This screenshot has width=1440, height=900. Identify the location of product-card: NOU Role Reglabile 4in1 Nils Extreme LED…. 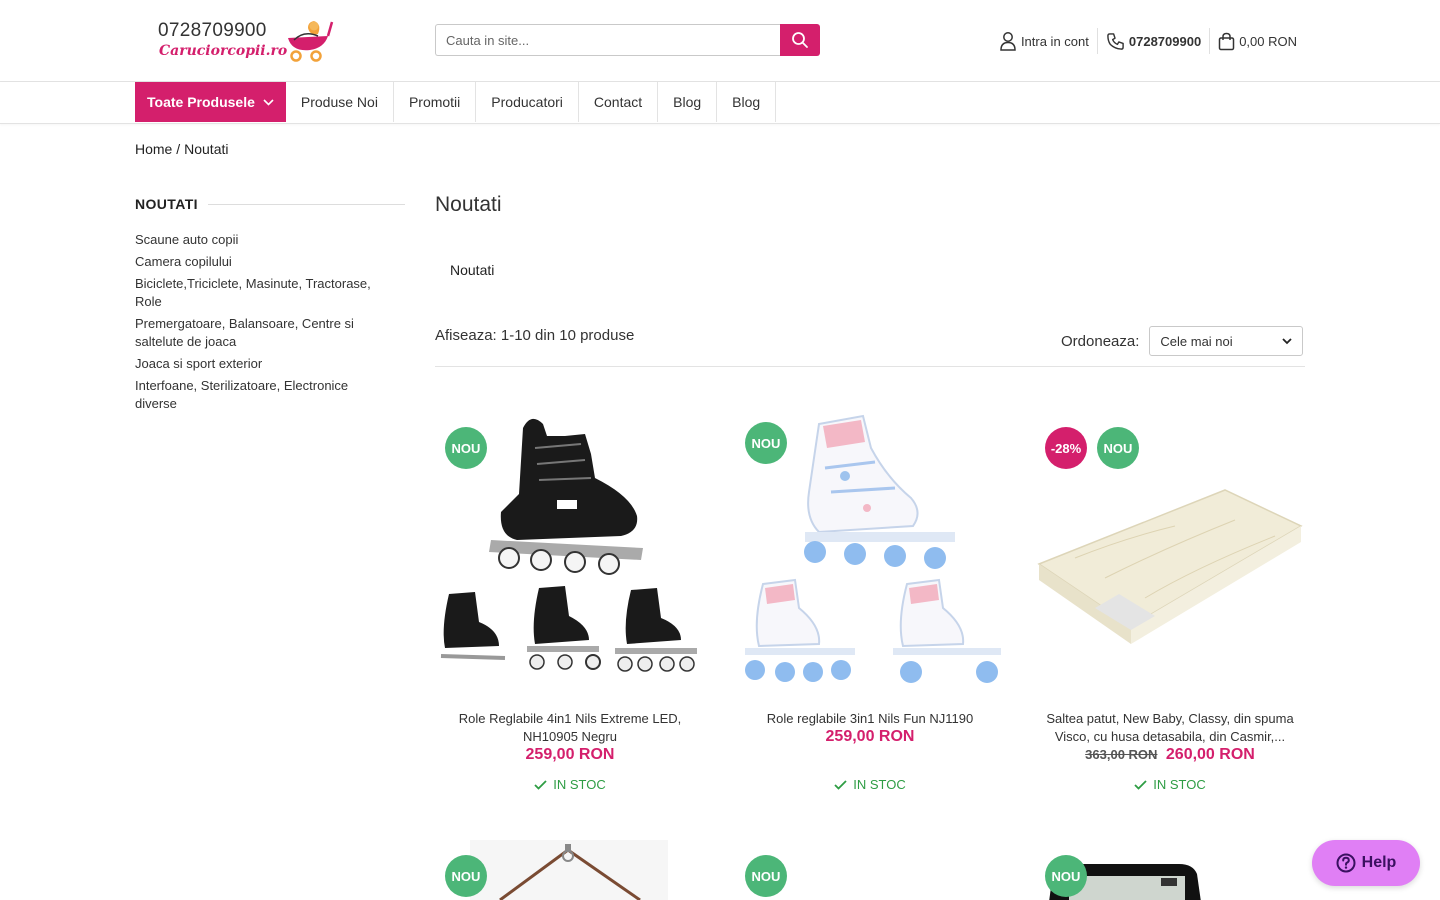
(570, 603).